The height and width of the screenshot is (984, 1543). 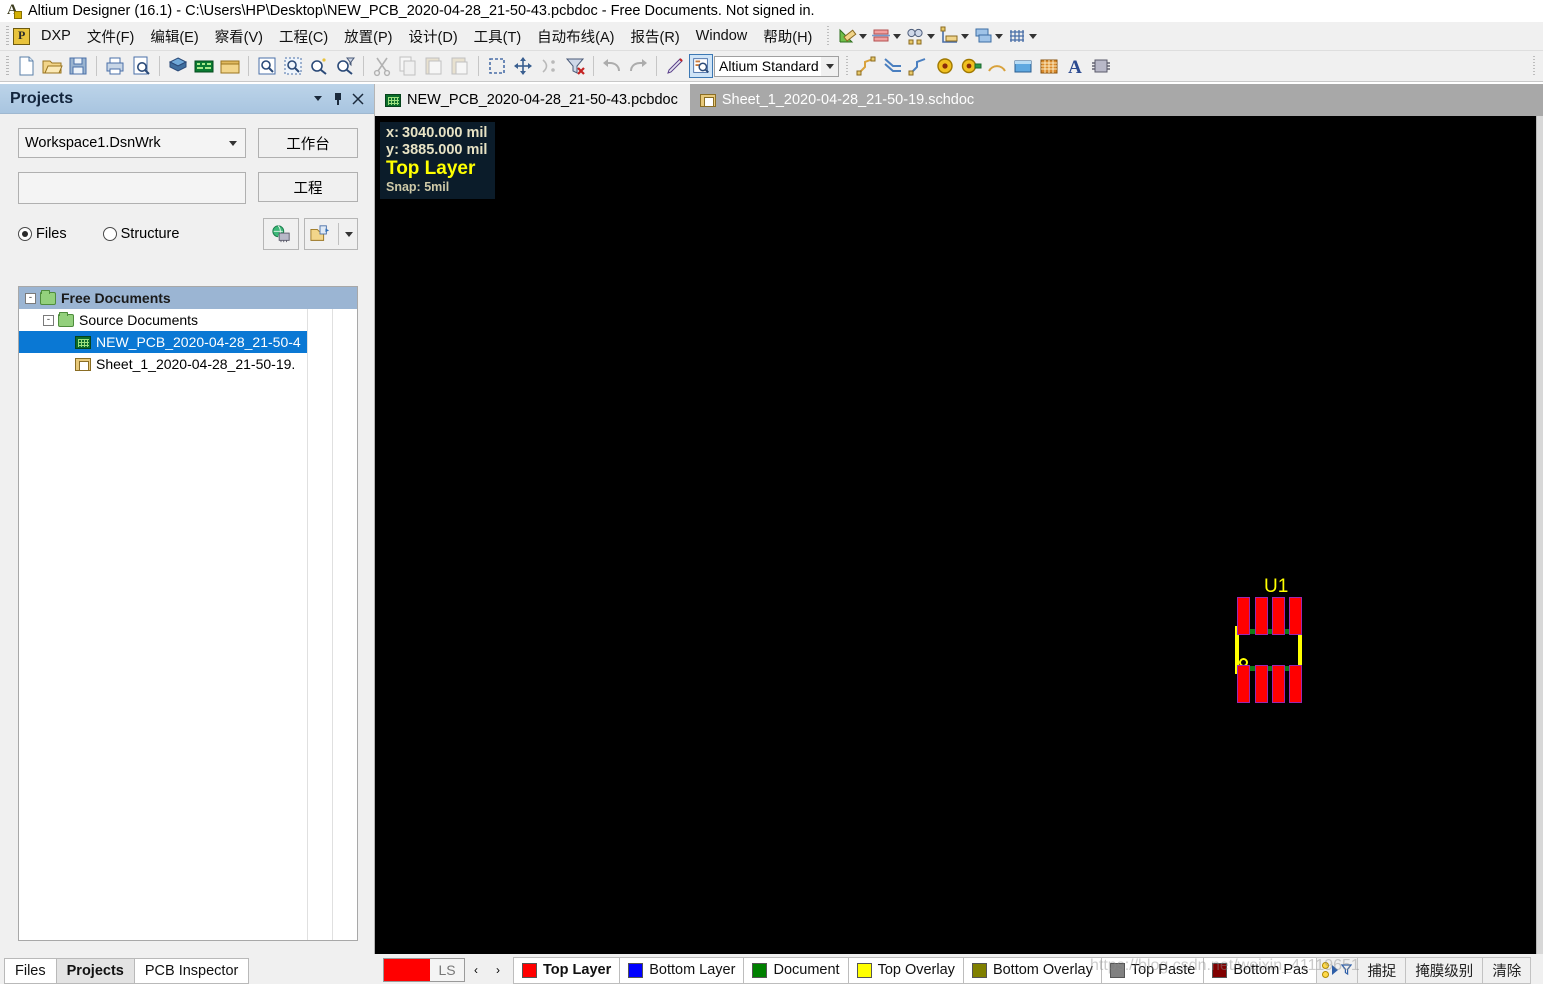 I want to click on dxp-icon, so click(x=21, y=36).